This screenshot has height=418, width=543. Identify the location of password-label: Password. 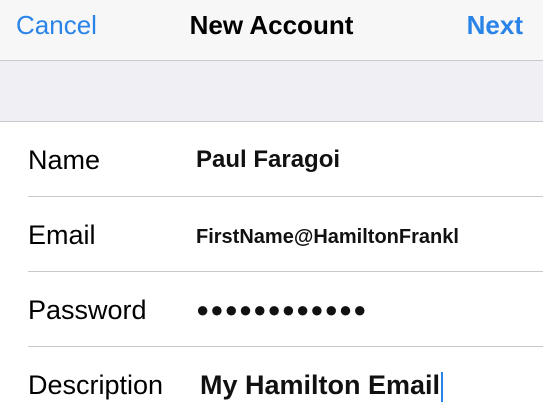
(87, 310).